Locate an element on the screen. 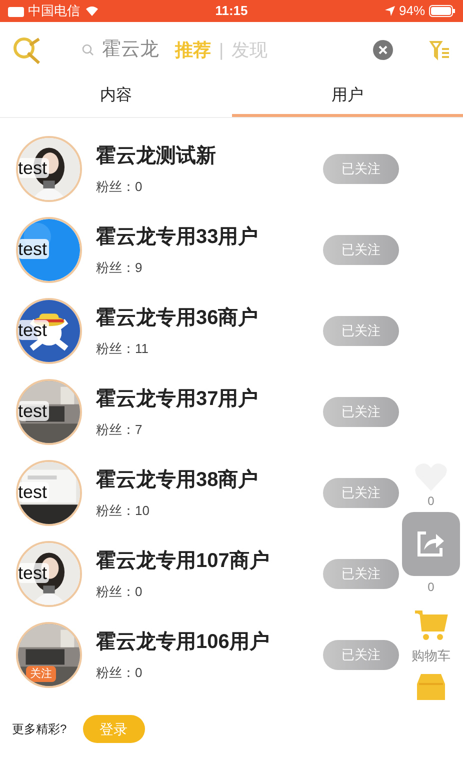  fans-count: 7 is located at coordinates (138, 429).